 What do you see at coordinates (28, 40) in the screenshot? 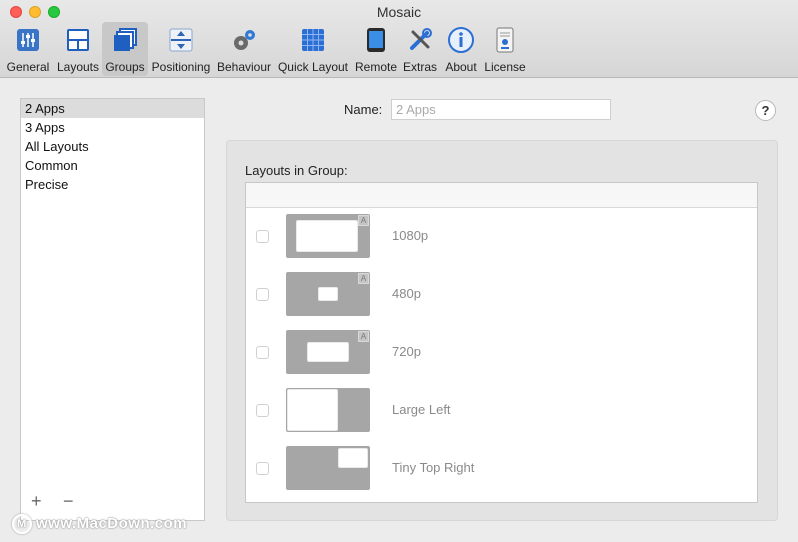
I see `sliders-icon` at bounding box center [28, 40].